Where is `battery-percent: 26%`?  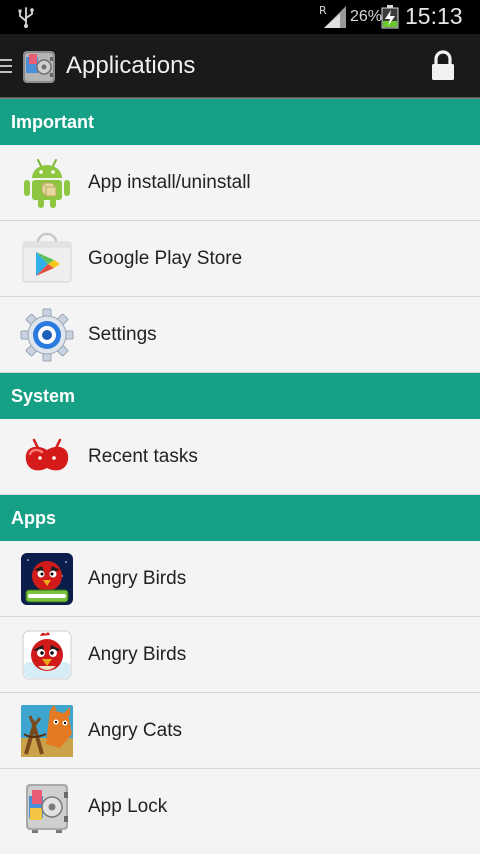
battery-percent: 26% is located at coordinates (366, 16).